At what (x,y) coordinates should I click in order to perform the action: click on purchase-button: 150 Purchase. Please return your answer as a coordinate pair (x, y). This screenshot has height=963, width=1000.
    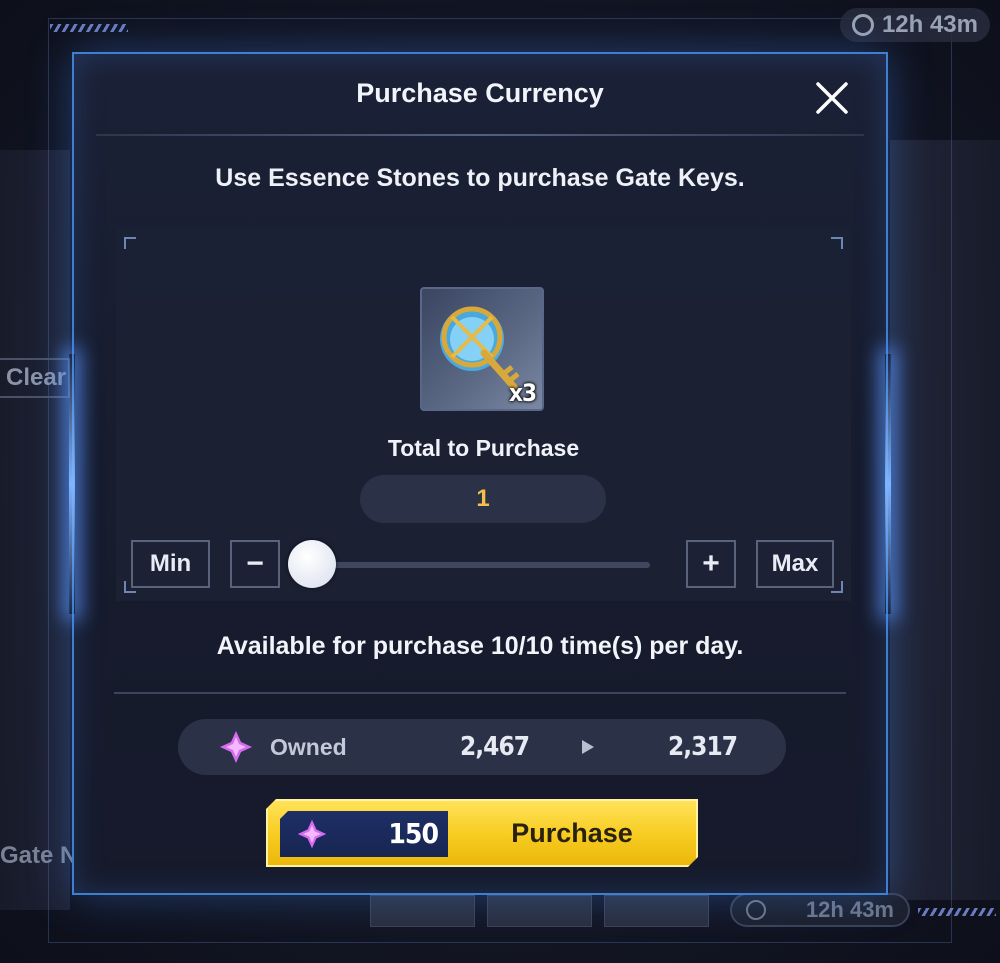
    Looking at the image, I should click on (482, 833).